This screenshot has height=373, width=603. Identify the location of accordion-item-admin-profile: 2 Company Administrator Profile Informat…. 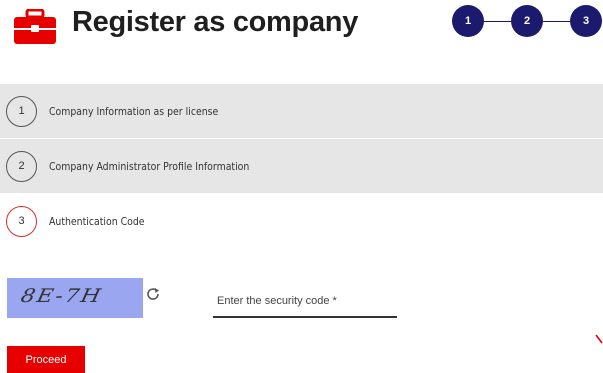
(301, 166).